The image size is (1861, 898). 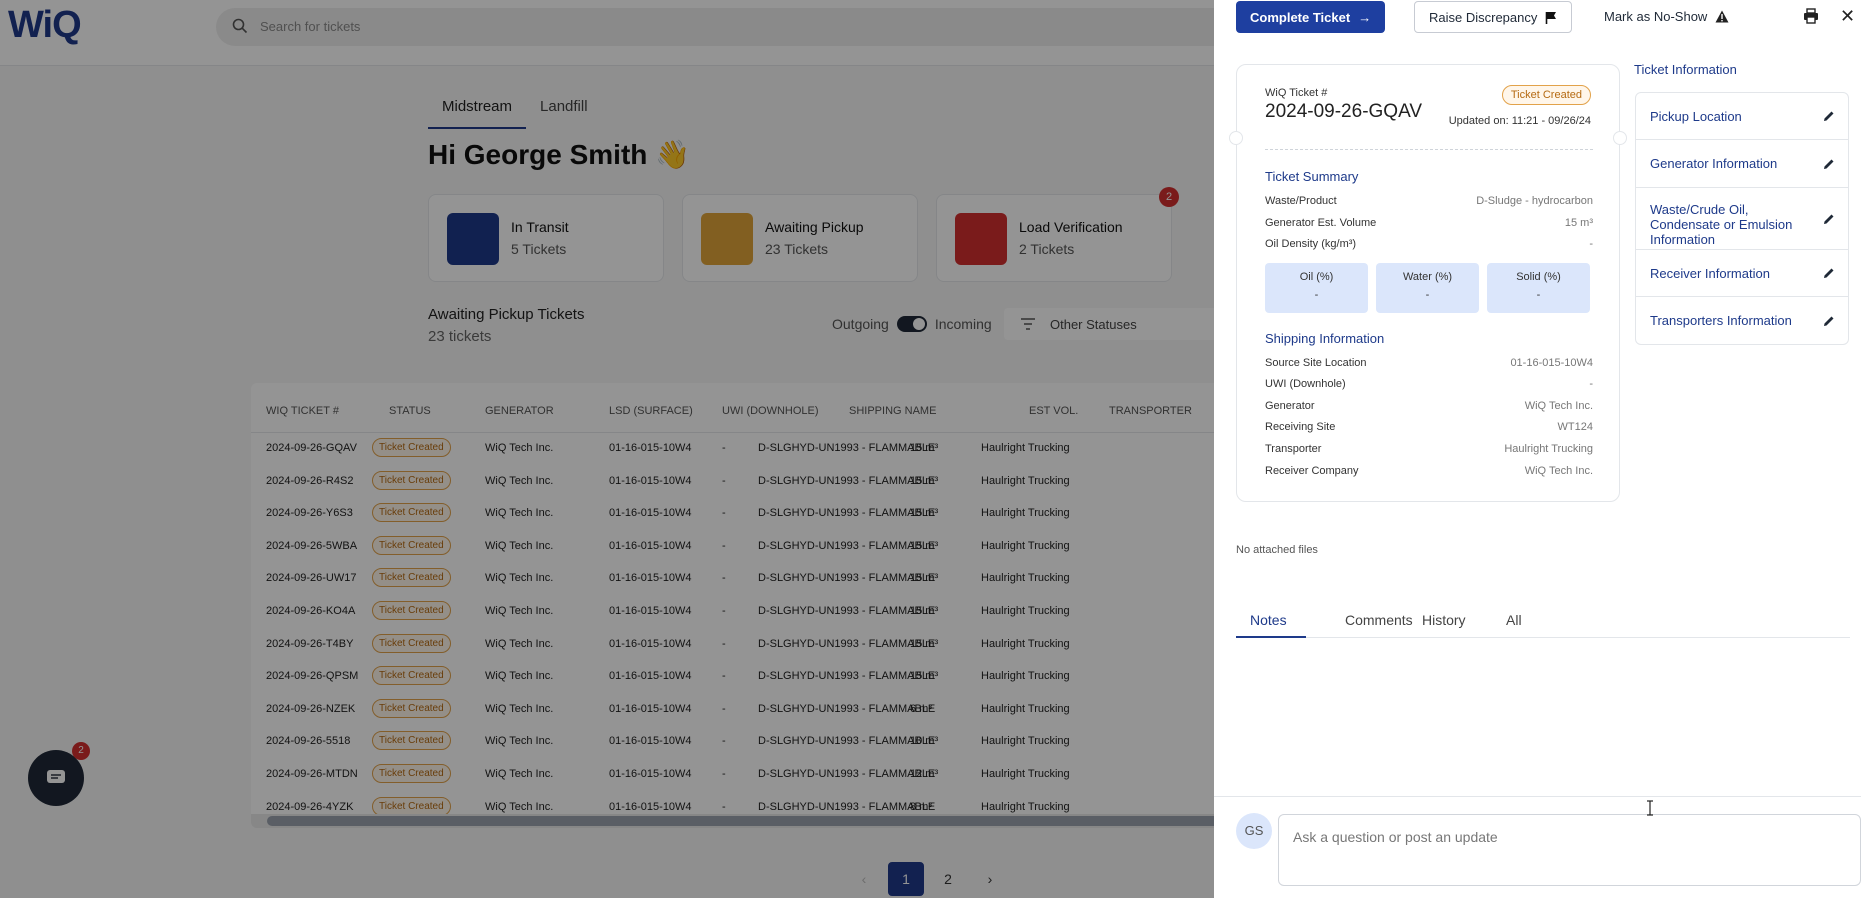 I want to click on info-item-pickup-location: Pickup Location, so click(x=1742, y=116).